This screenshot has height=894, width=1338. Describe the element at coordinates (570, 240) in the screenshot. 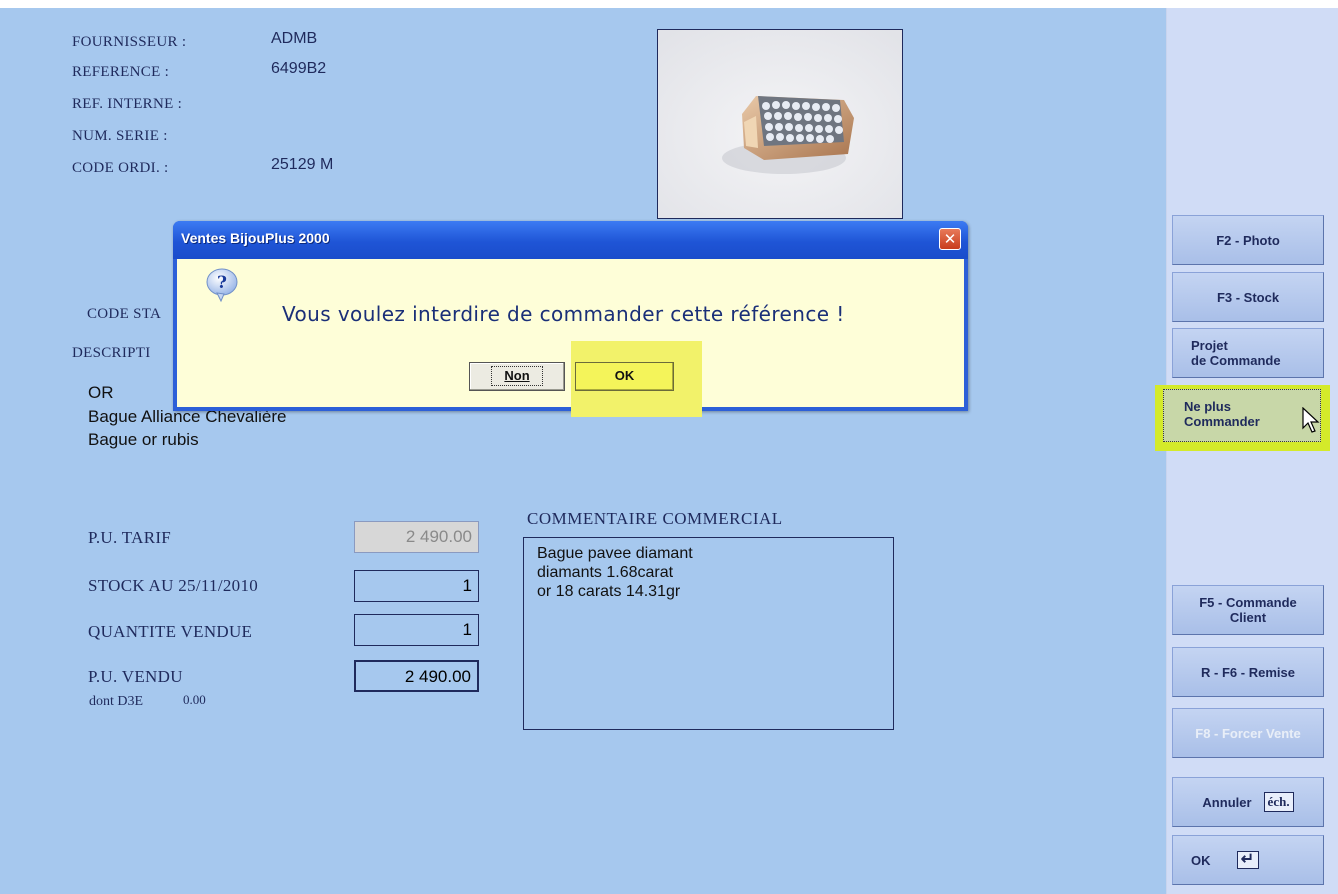

I see `dialog-titlebar: Ventes BijouPlus 2000 ✕` at that location.